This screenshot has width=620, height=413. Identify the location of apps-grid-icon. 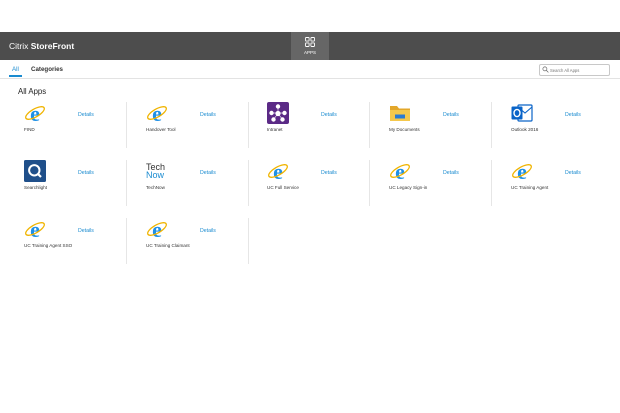
(310, 42).